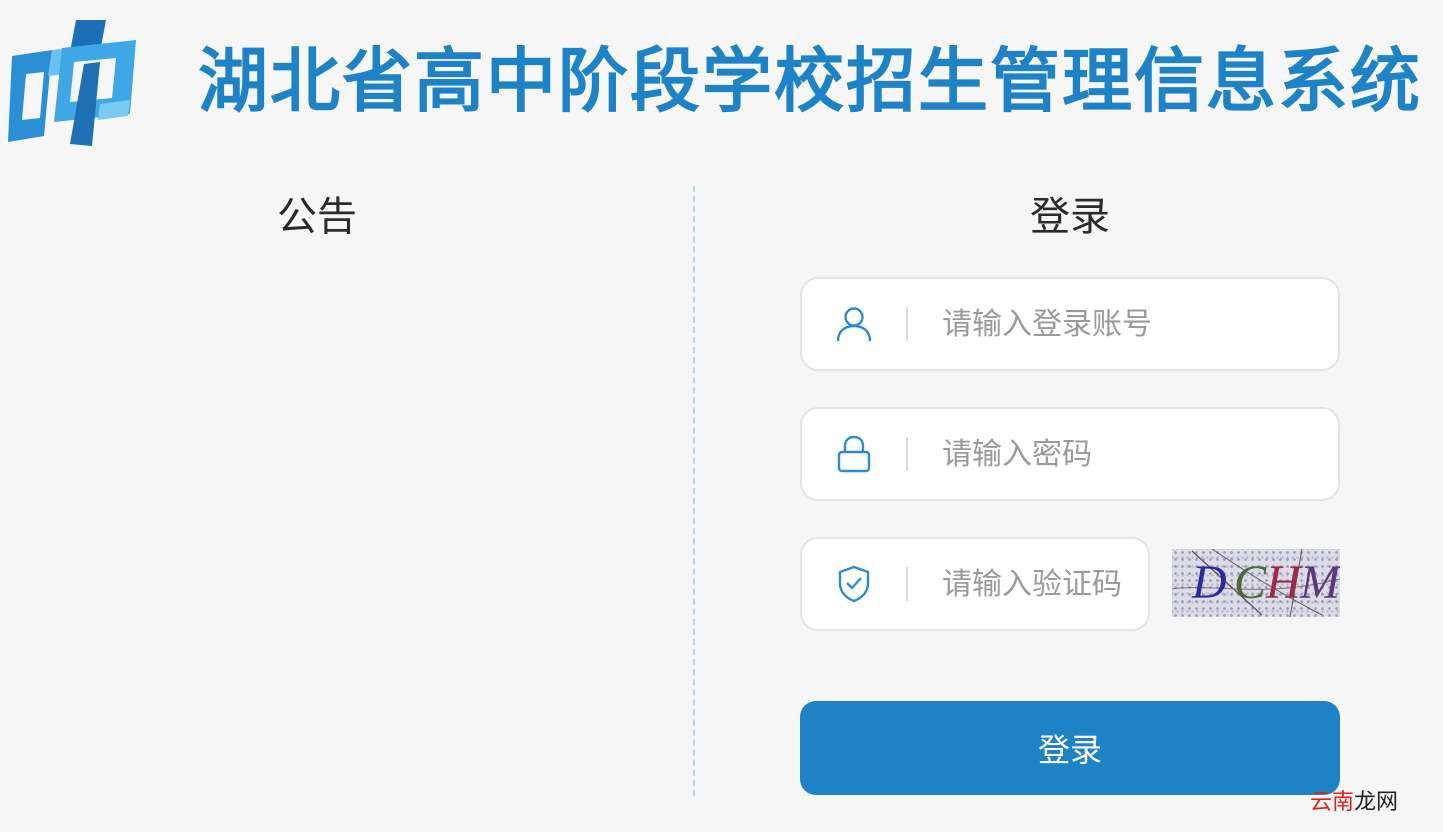  I want to click on watermark: 云南龙网, so click(1354, 802).